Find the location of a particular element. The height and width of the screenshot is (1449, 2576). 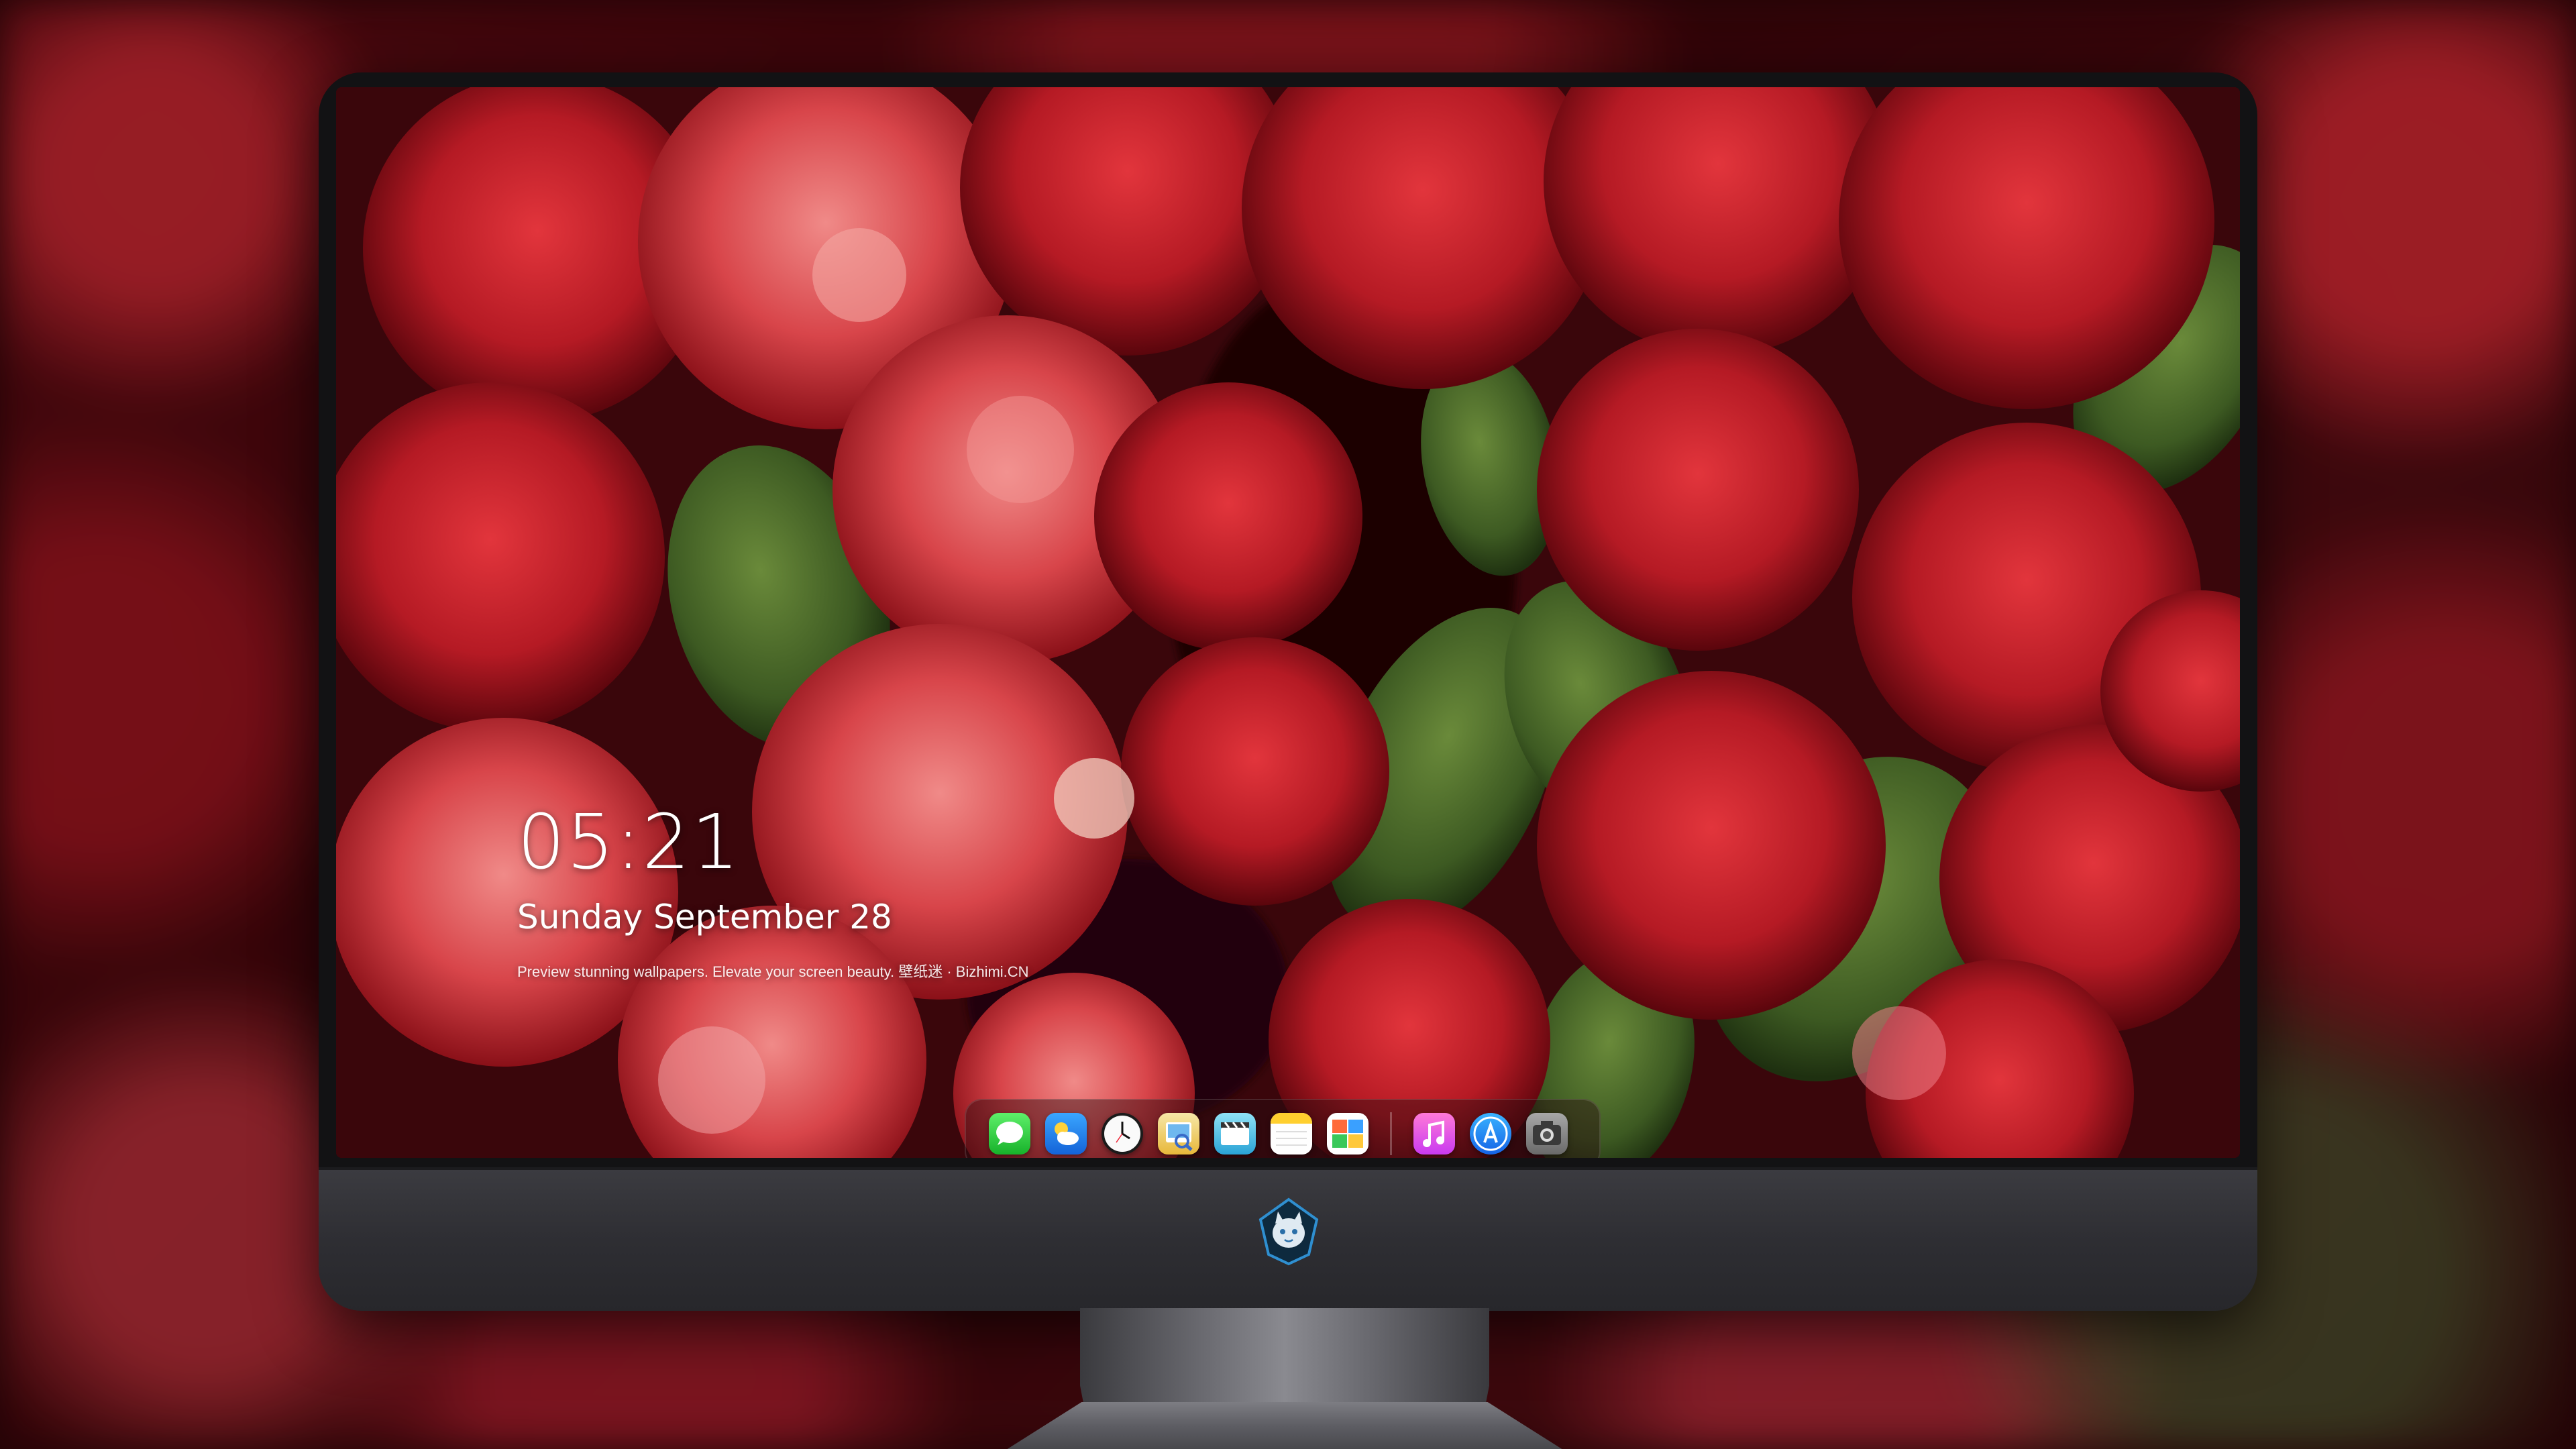

lock-screen-date: Sunday September 28 is located at coordinates (704, 917).